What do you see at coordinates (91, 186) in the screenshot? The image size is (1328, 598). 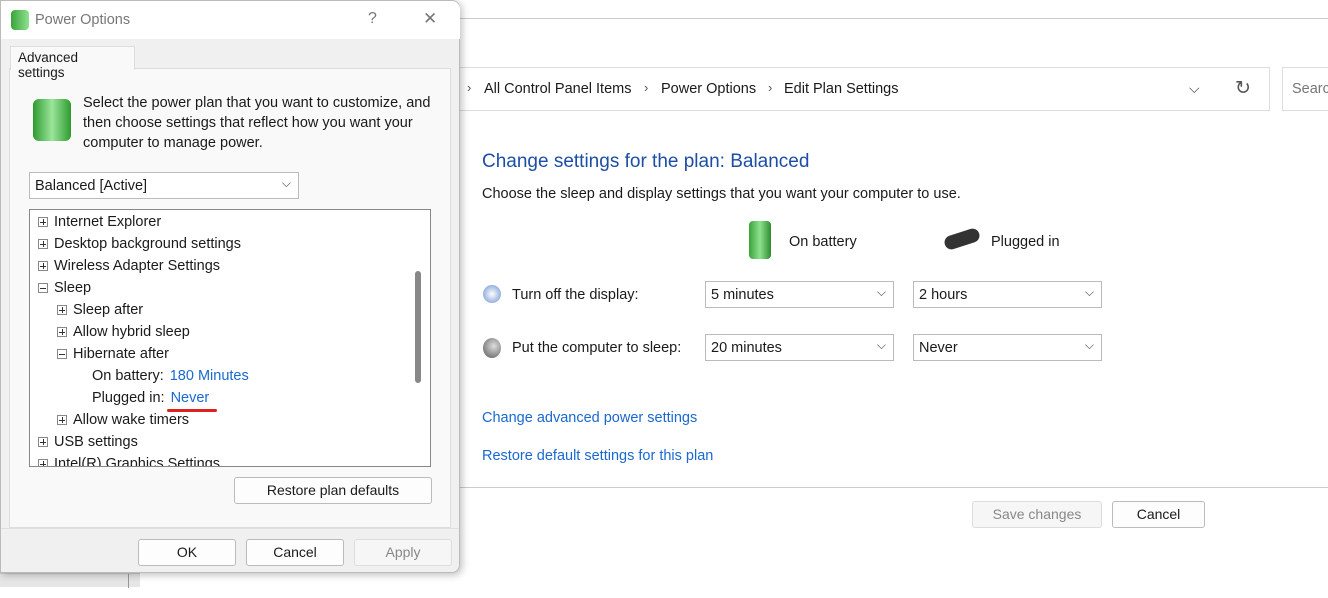 I see `select-value: Balanced [Active]` at bounding box center [91, 186].